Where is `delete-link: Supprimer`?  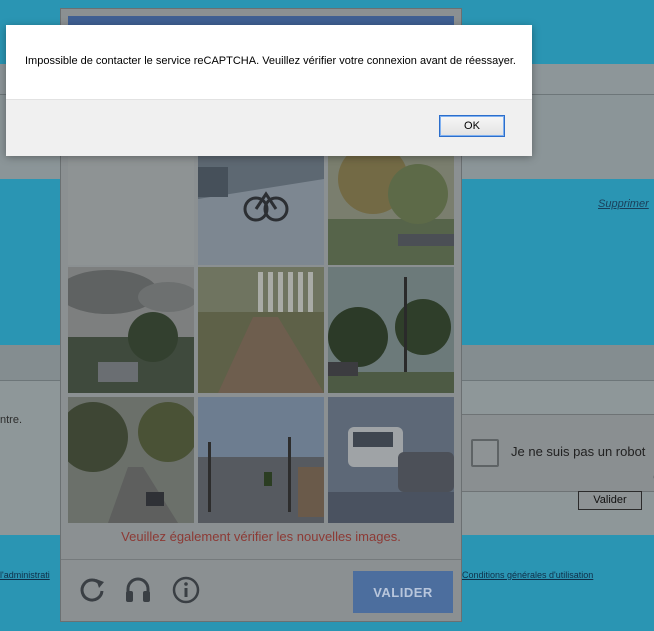
delete-link: Supprimer is located at coordinates (623, 204).